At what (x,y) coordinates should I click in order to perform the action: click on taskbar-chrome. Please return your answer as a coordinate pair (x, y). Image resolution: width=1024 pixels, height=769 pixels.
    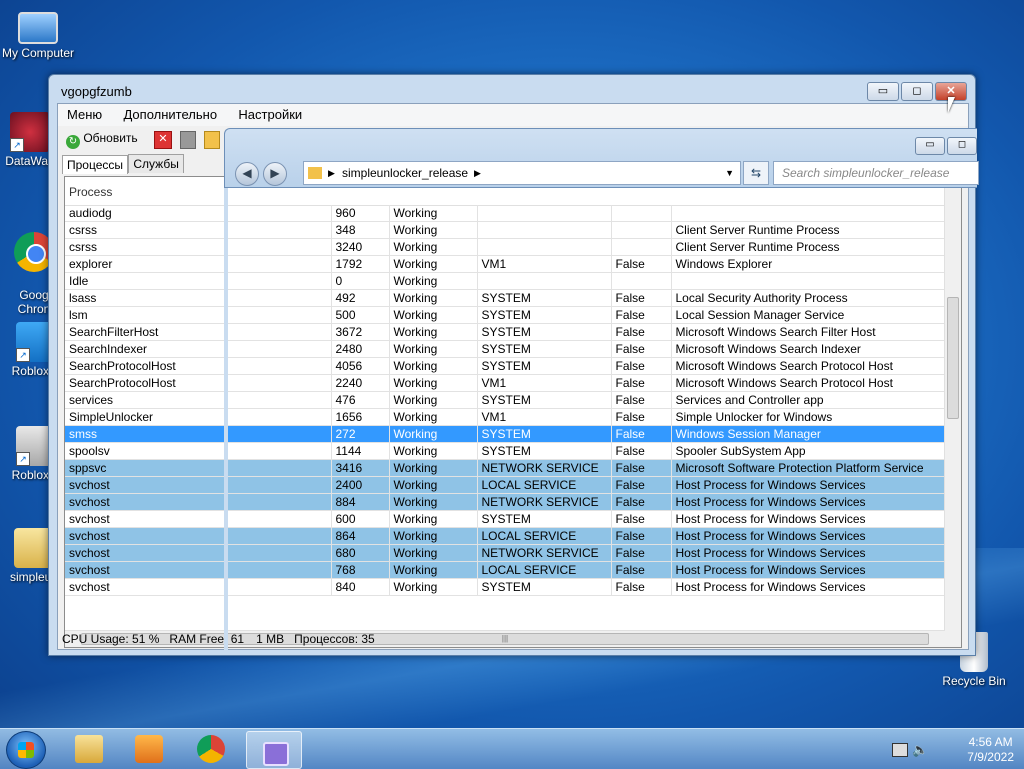
    Looking at the image, I should click on (211, 749).